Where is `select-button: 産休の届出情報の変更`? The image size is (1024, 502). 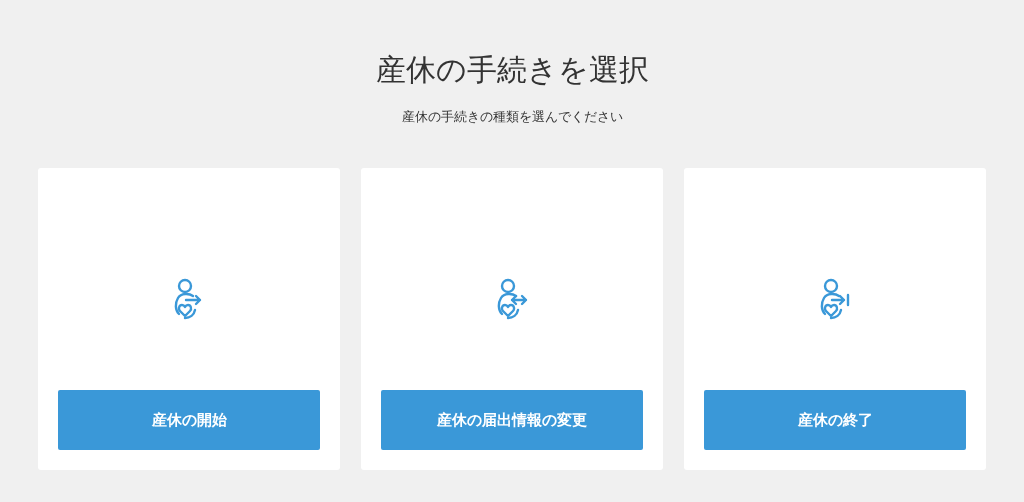
select-button: 産休の届出情報の変更 is located at coordinates (512, 420).